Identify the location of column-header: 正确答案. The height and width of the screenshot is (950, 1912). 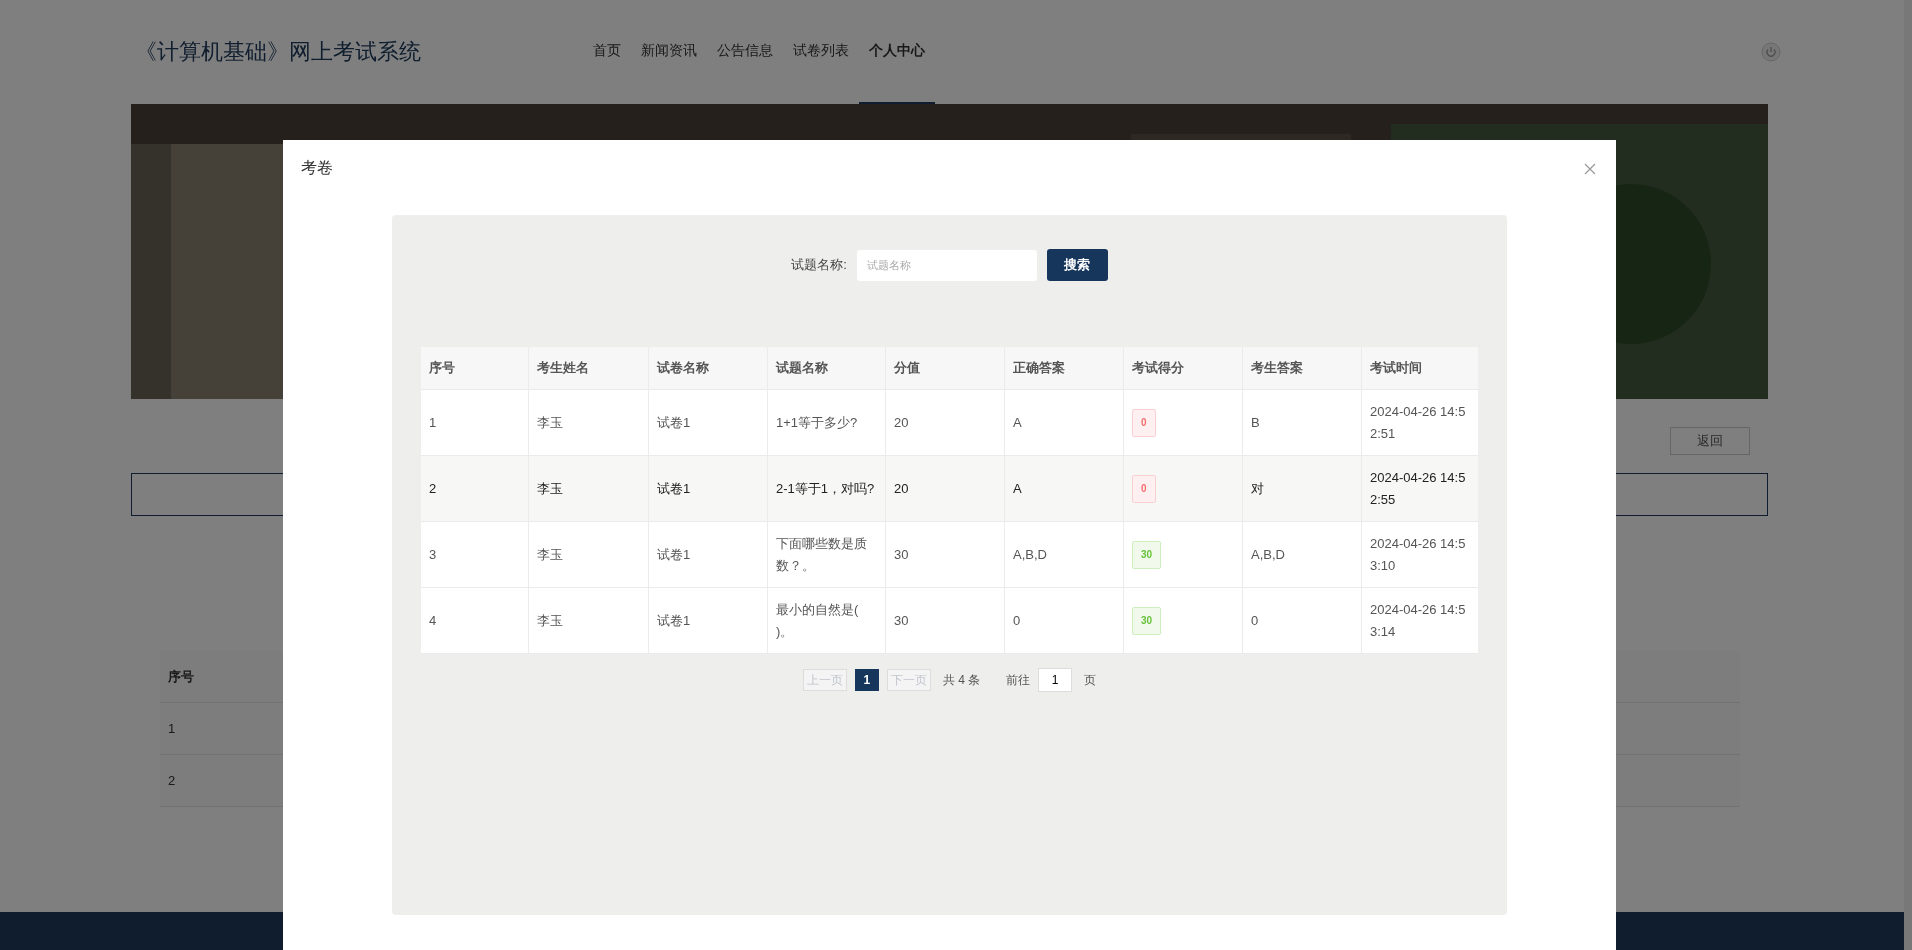
(1064, 368).